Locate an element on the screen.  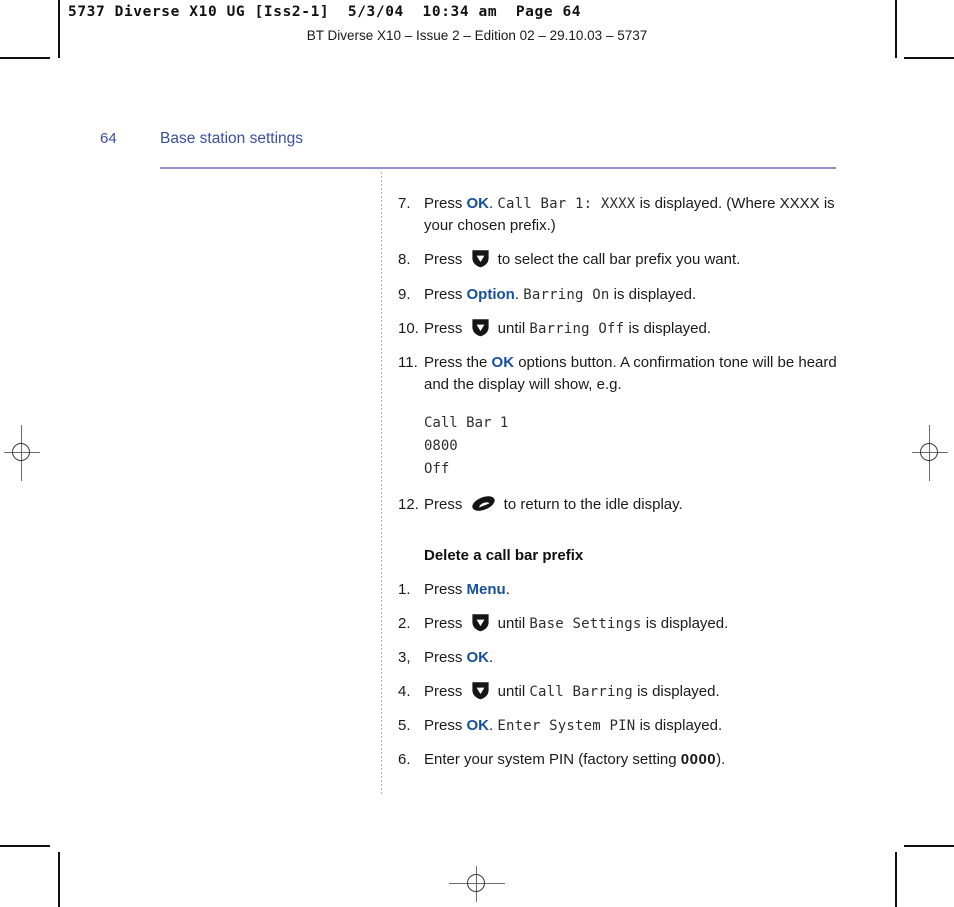
registration-mark-right is located at coordinates (930, 453).